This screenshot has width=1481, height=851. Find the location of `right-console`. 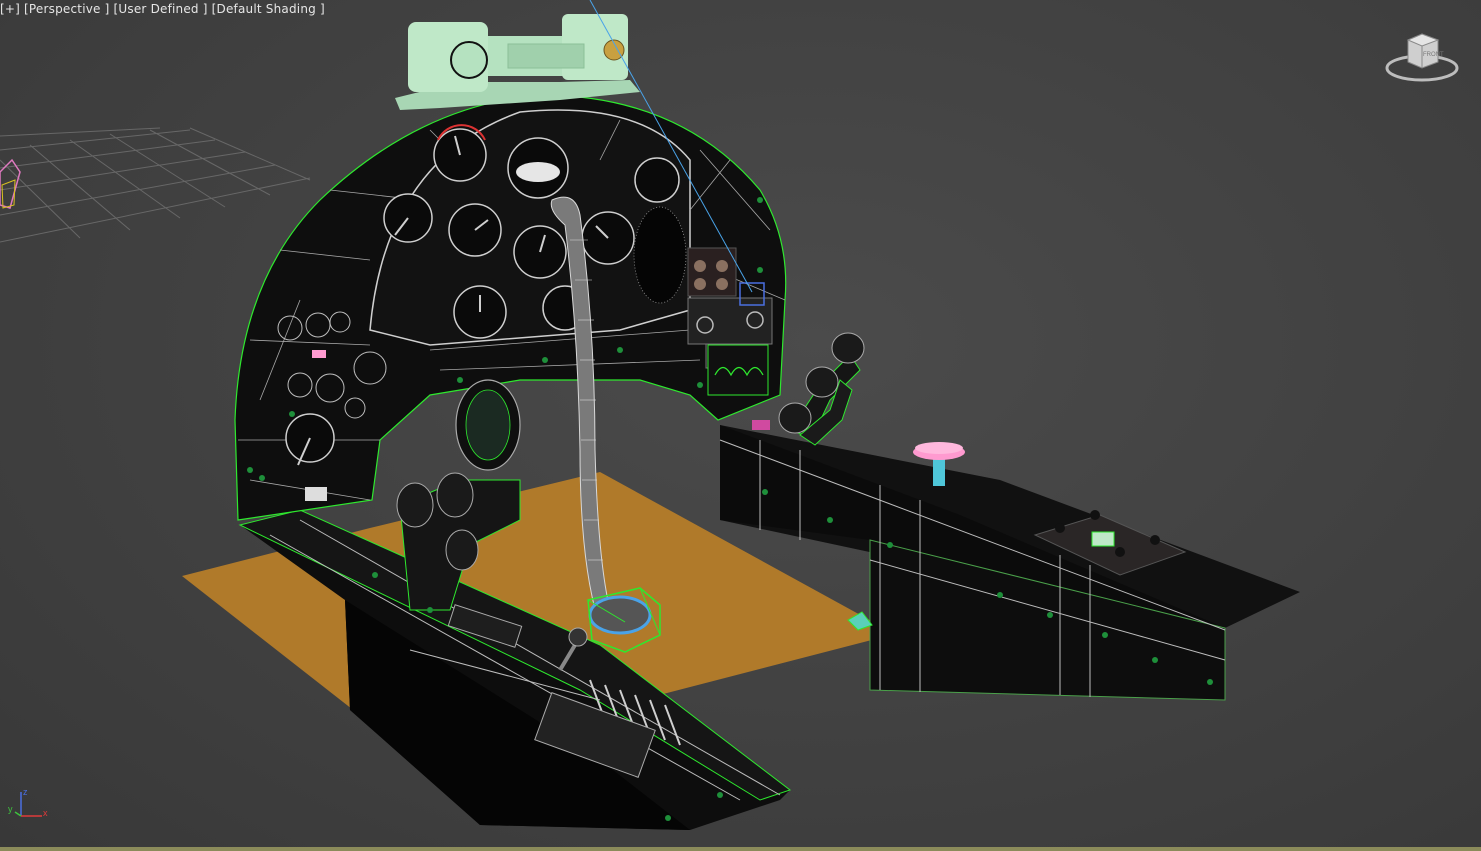

right-console is located at coordinates (1009, 560).